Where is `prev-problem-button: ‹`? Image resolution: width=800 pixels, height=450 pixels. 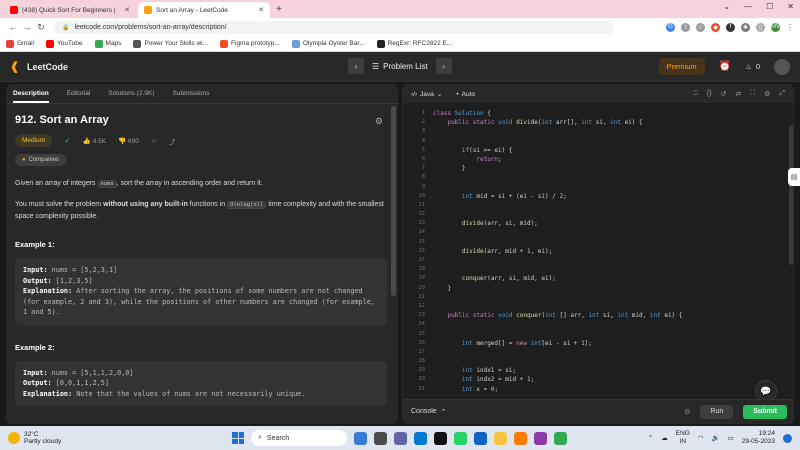 prev-problem-button: ‹ is located at coordinates (356, 66).